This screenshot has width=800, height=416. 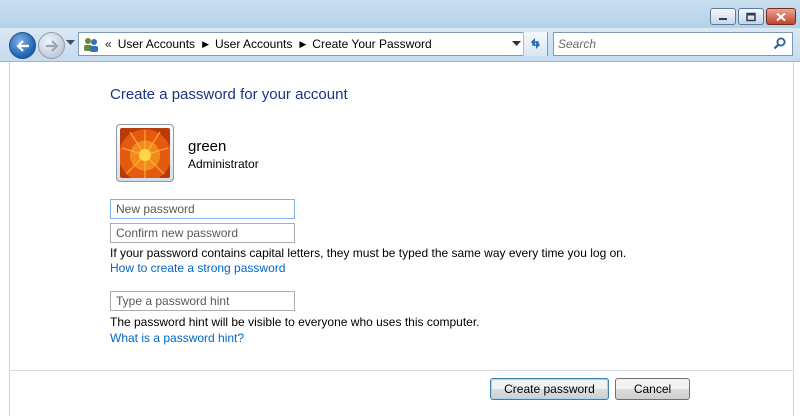 I want to click on new-password-field, so click(x=202, y=209).